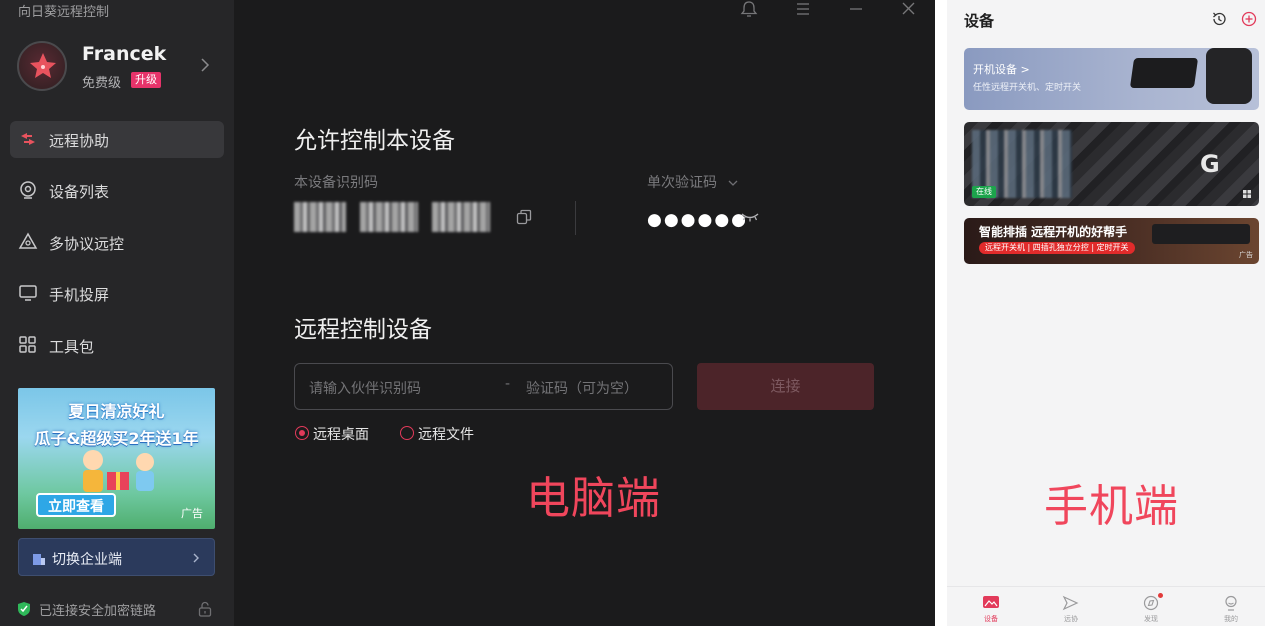 This screenshot has height=626, width=1265. I want to click on device-list-icon, so click(28, 190).